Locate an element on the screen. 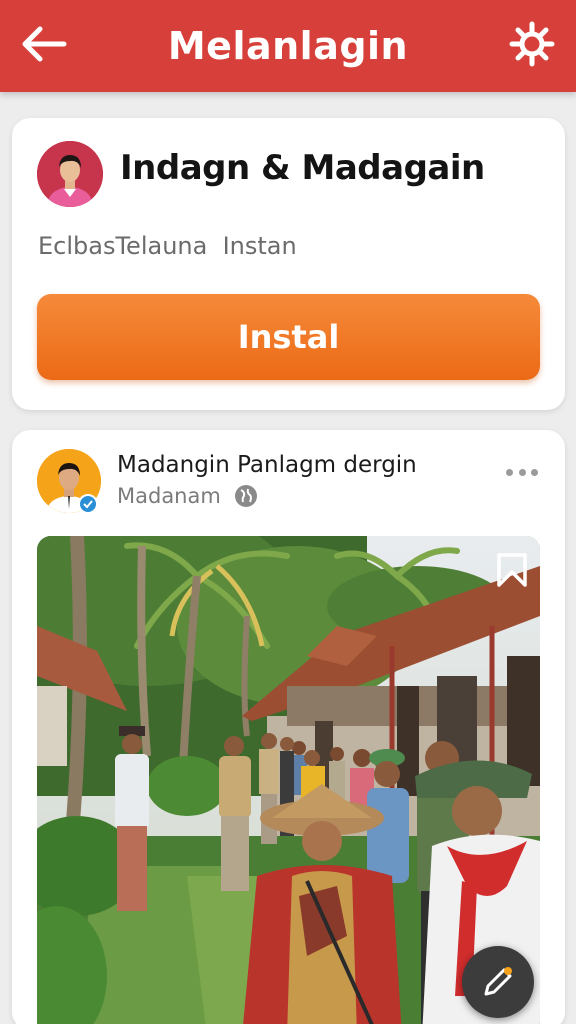 The height and width of the screenshot is (1024, 576). page-title: Melanlagin is located at coordinates (288, 46).